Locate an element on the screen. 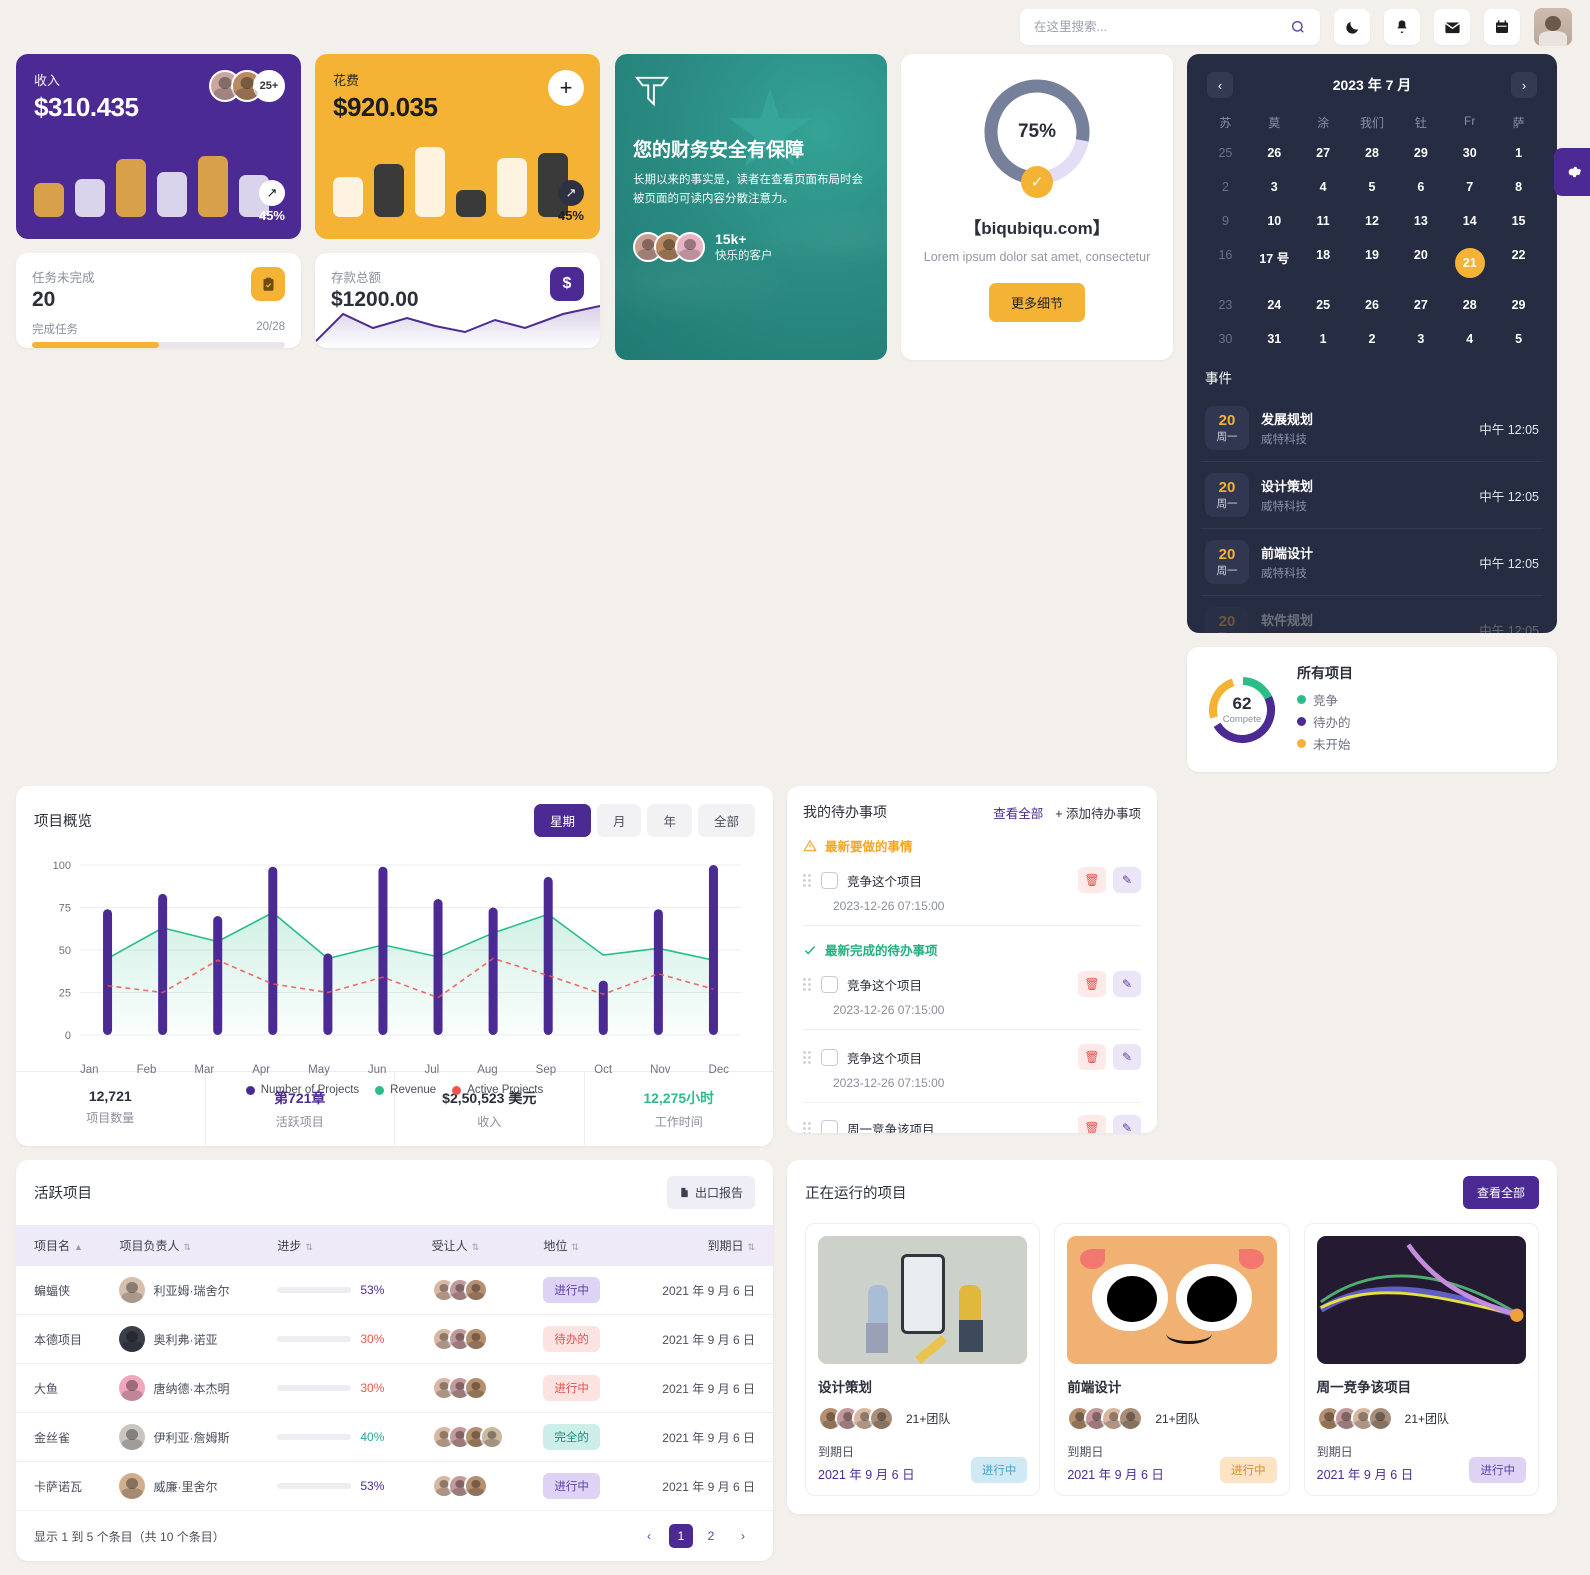 This screenshot has width=1590, height=1575. calendar-day: 7 is located at coordinates (1469, 187).